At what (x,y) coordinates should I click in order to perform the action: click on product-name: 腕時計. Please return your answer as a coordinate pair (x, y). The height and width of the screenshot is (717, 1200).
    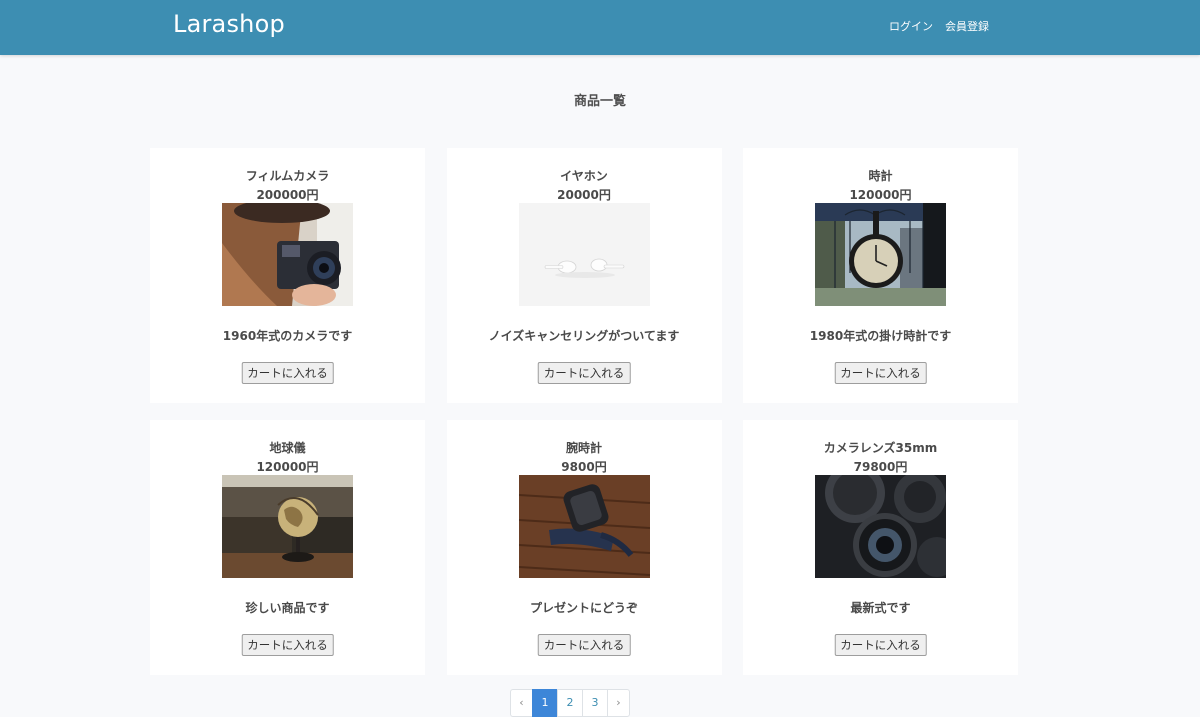
    Looking at the image, I should click on (583, 448).